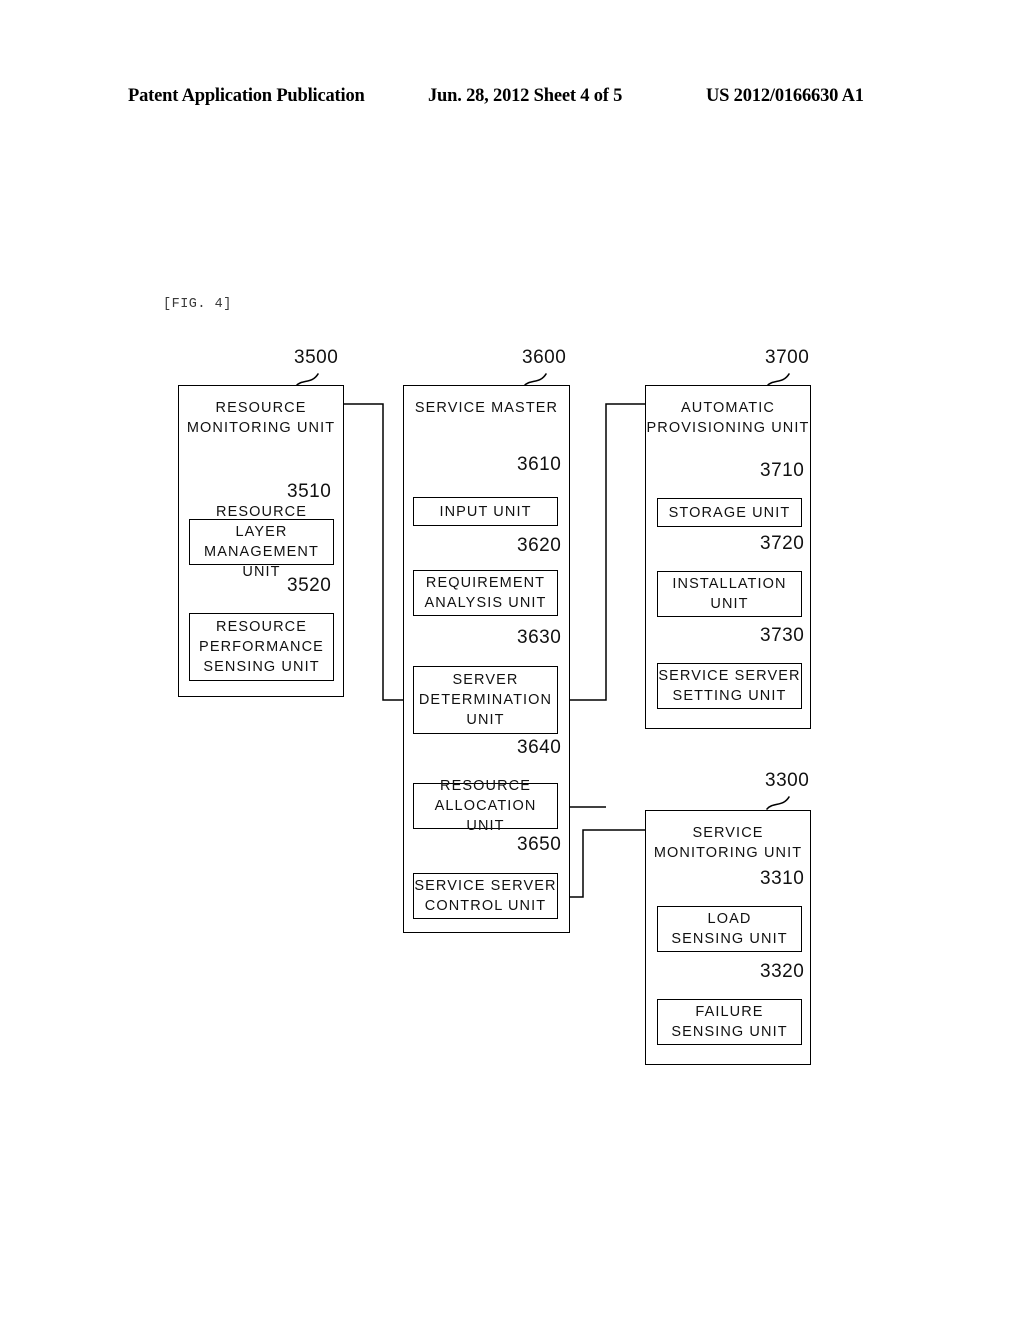 This screenshot has width=1024, height=1320. I want to click on block-resource-allocation-unit: RESOURCE ALLOCATION UNIT, so click(485, 806).